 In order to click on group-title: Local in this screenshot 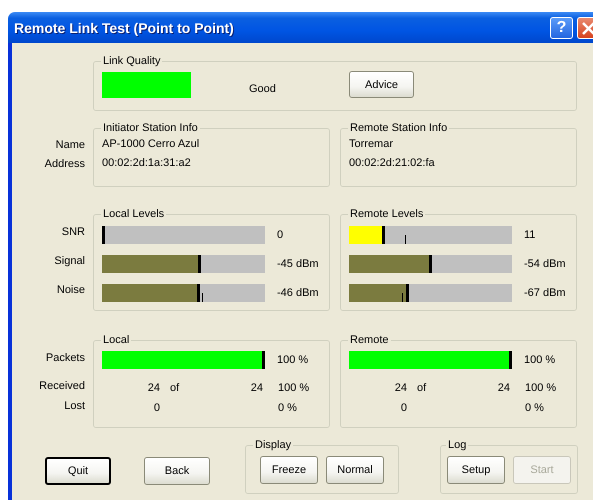, I will do `click(116, 340)`.